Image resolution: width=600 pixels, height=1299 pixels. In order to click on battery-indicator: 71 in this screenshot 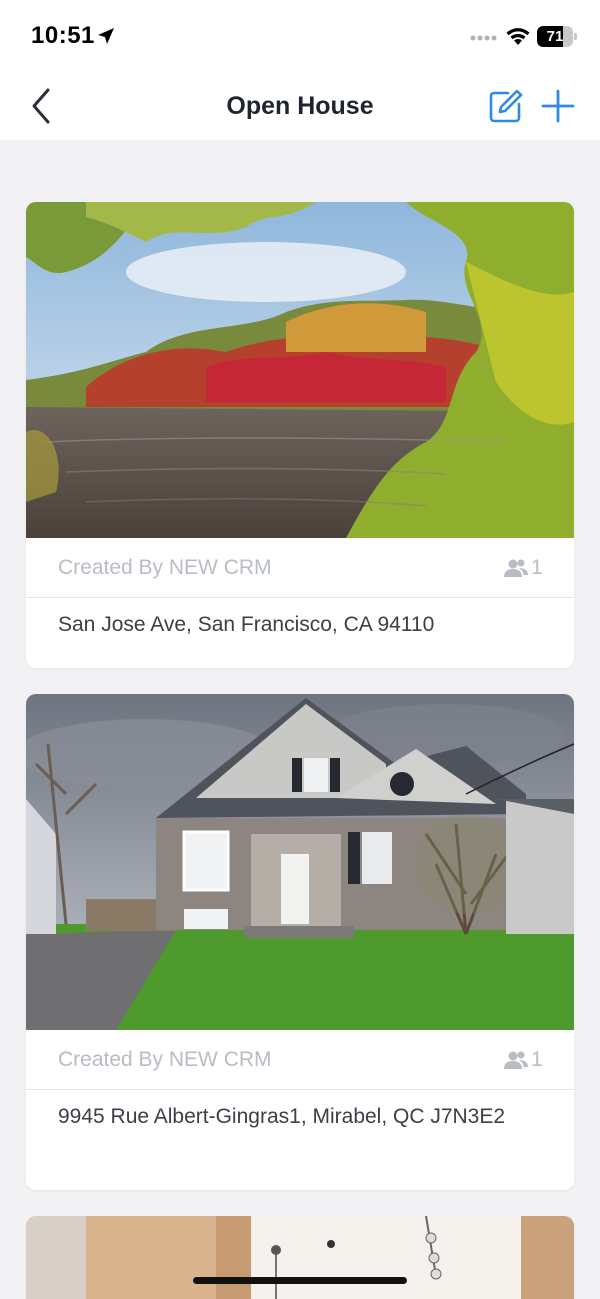, I will do `click(557, 36)`.